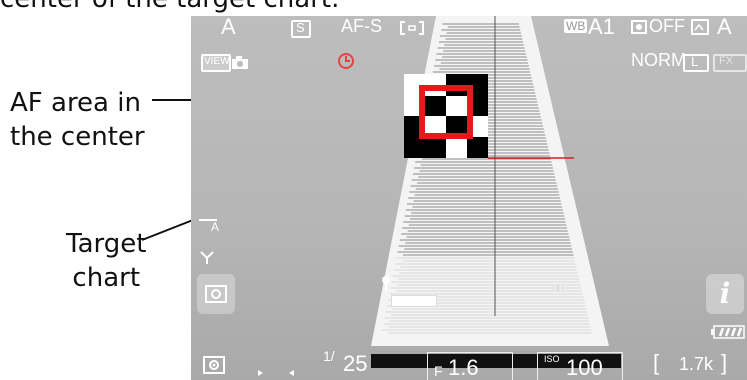 This screenshot has height=380, width=747. I want to click on info-button: i, so click(725, 294).